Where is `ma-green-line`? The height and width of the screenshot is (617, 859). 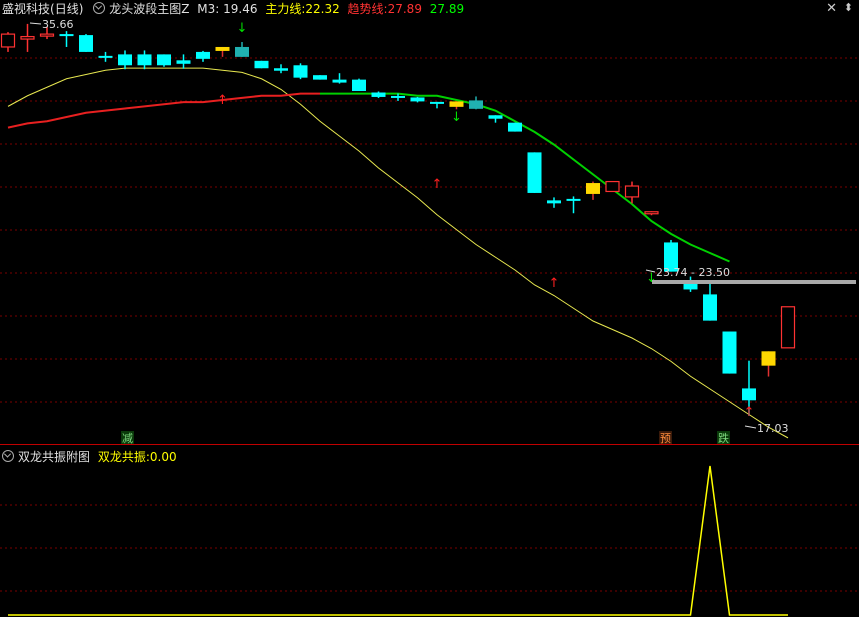
ma-green-line is located at coordinates (525, 177).